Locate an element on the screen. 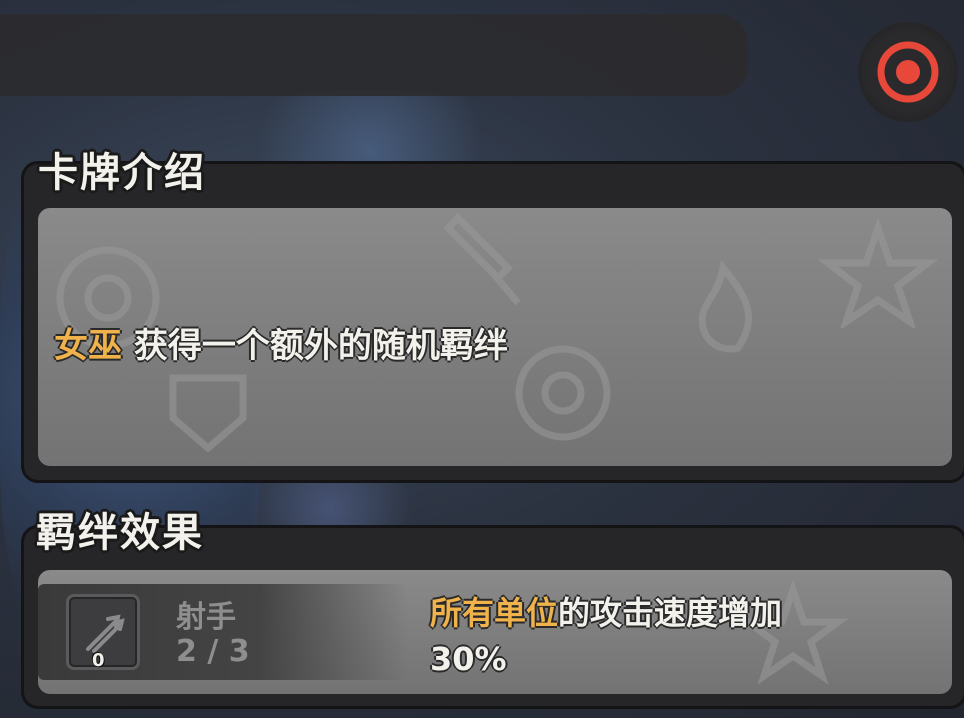 The width and height of the screenshot is (964, 718). effect-description-text: 的攻击速度增加 is located at coordinates (670, 613).